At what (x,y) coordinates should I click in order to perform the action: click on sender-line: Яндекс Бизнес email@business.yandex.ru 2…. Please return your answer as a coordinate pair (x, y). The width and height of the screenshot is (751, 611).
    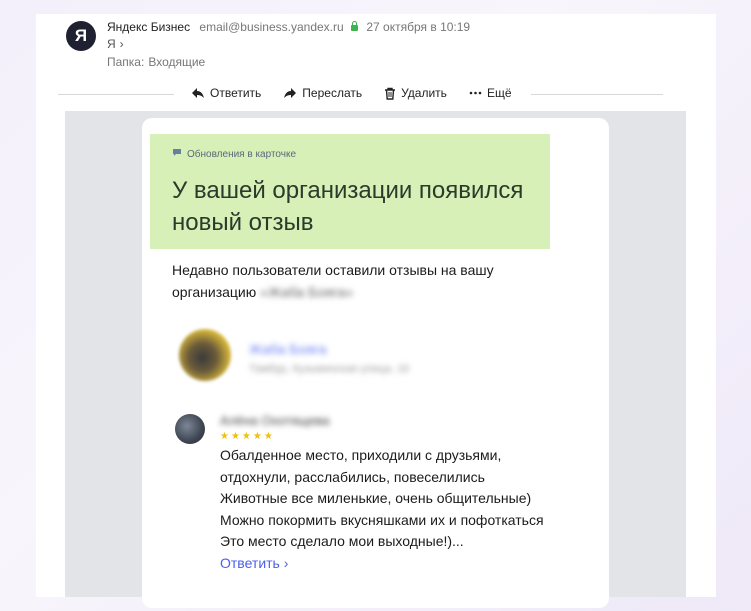
    Looking at the image, I should click on (288, 27).